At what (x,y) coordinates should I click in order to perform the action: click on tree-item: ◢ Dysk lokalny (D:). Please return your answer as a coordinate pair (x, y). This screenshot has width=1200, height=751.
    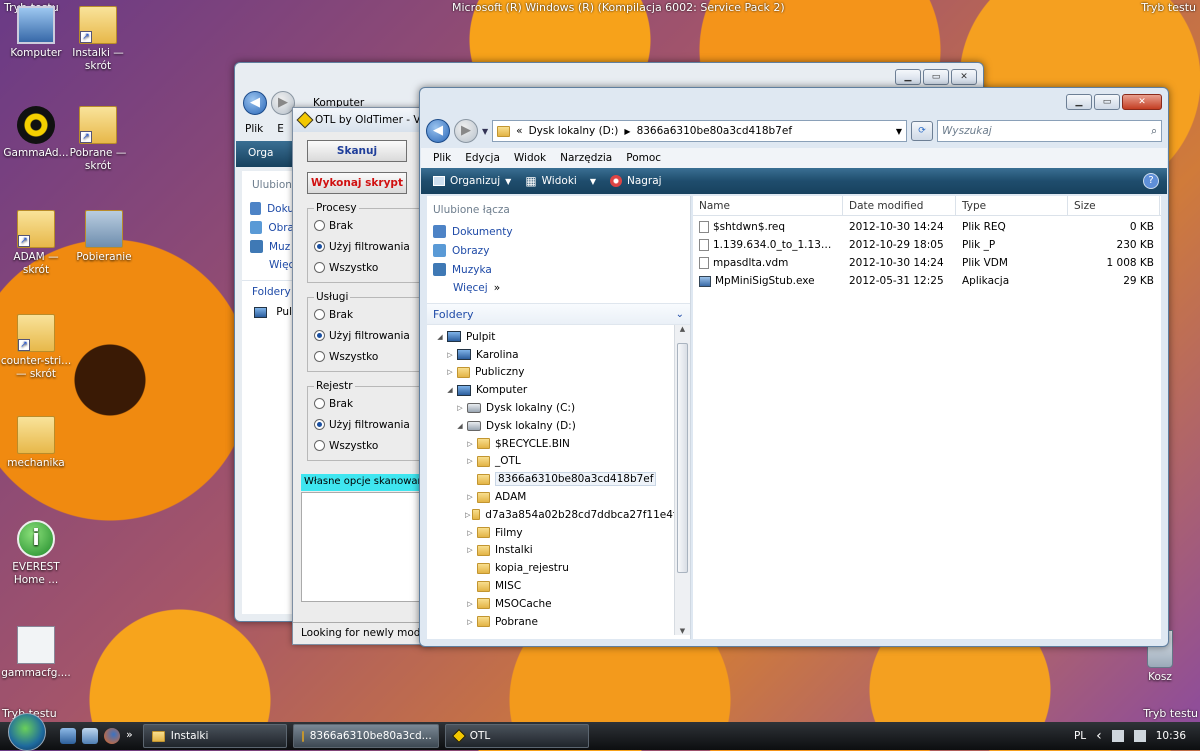
    Looking at the image, I should click on (558, 426).